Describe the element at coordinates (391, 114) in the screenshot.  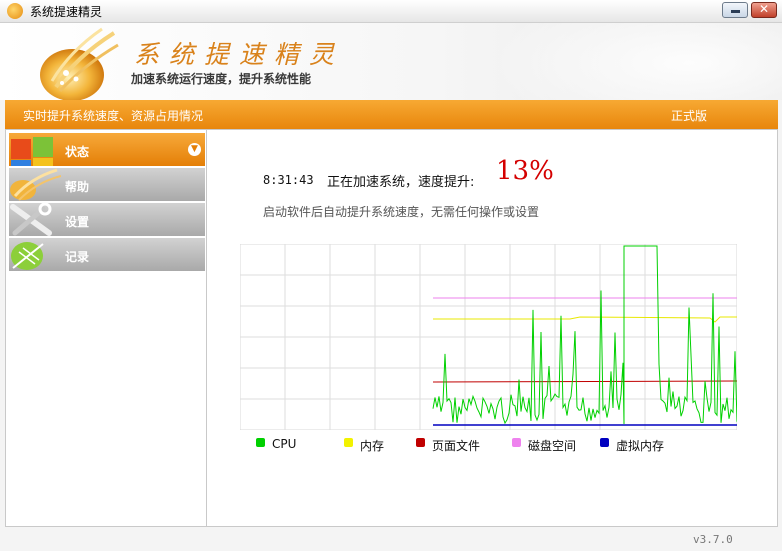
I see `info-bar: 实时提升系统速度、资源占用情况 正式版` at that location.